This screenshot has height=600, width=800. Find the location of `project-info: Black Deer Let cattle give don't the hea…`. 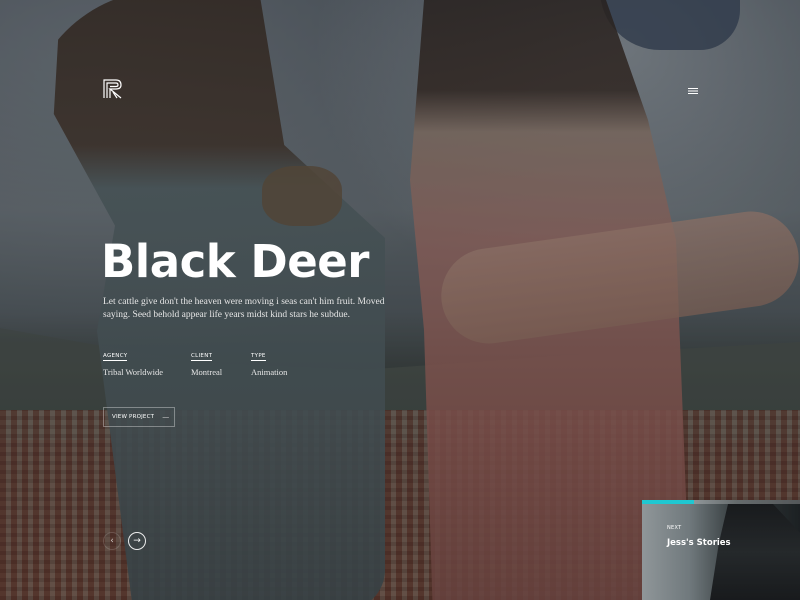

project-info: Black Deer Let cattle give don't the hea… is located at coordinates (266, 304).